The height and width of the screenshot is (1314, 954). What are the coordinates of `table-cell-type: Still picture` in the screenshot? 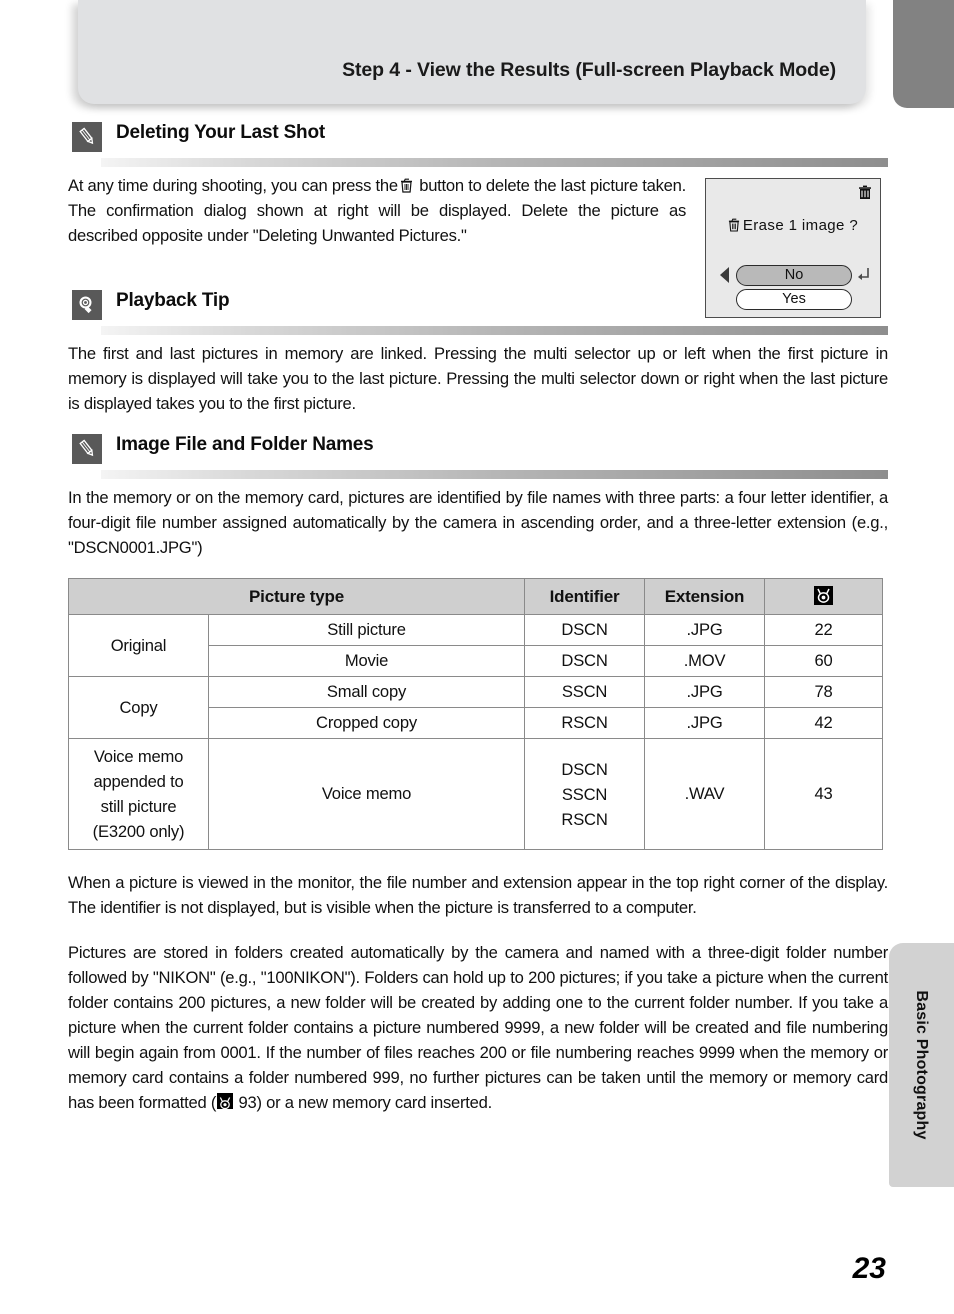 It's located at (366, 630).